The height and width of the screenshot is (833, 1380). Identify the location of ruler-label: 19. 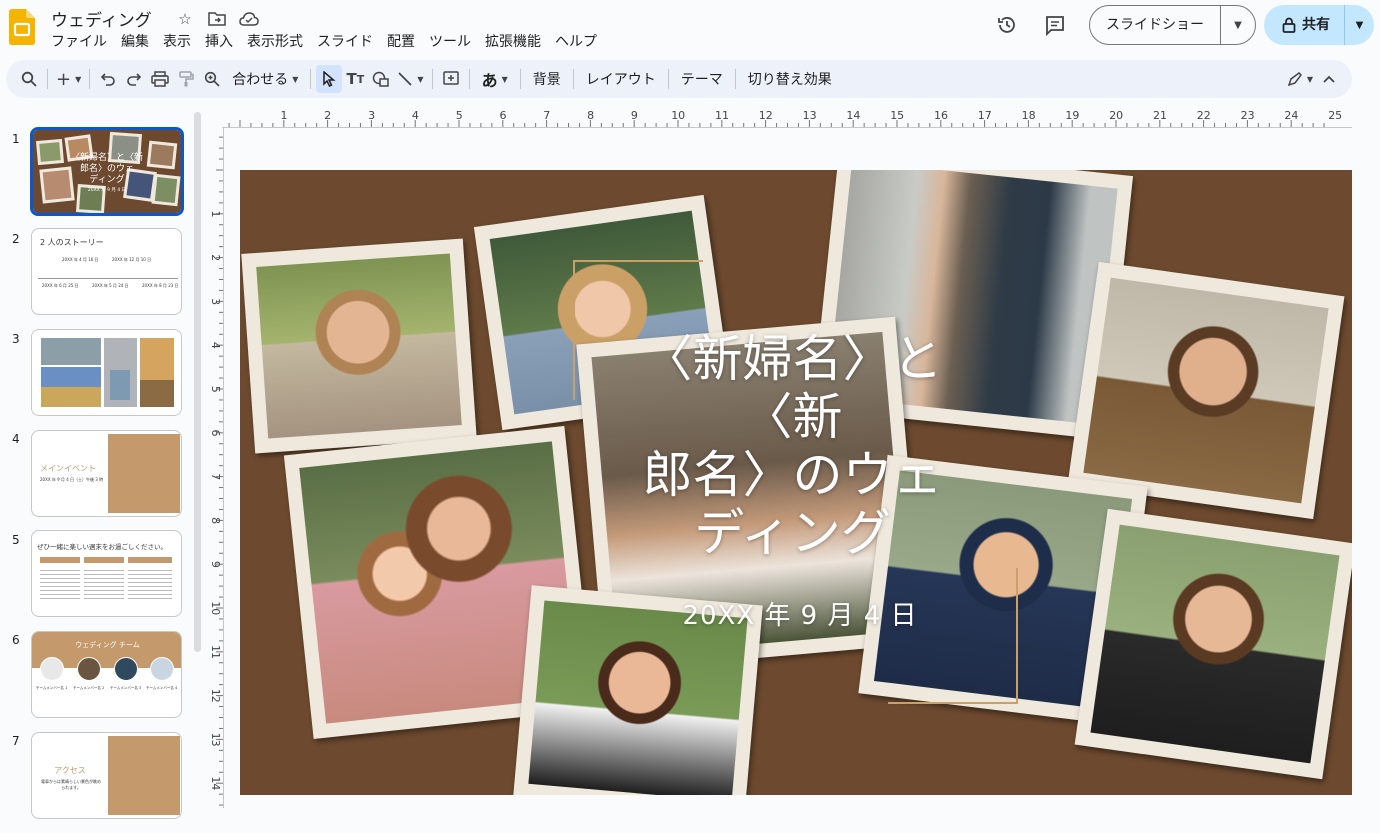
(1072, 115).